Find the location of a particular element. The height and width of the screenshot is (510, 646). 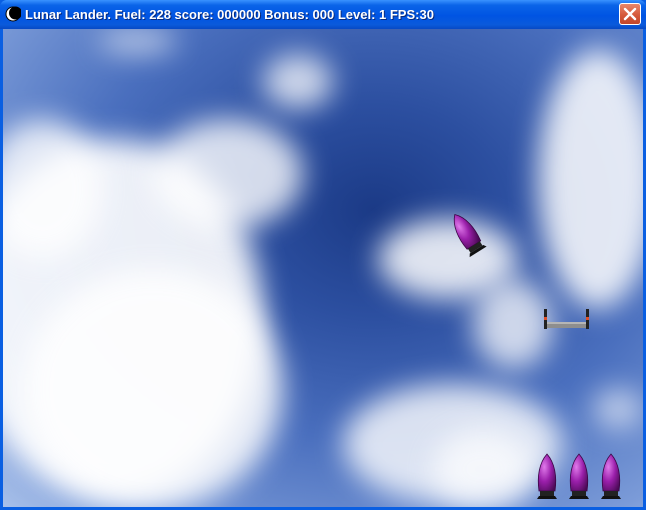

moon-icon is located at coordinates (13, 14).